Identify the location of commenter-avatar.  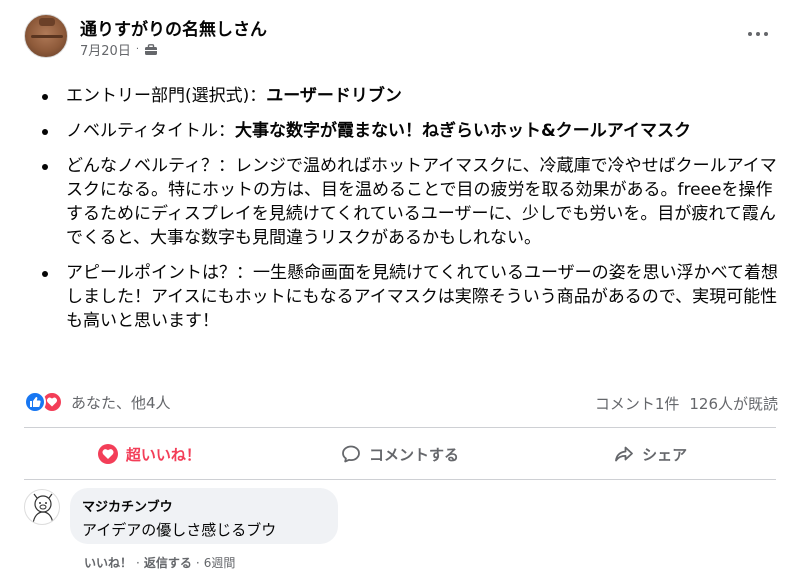
(42, 507).